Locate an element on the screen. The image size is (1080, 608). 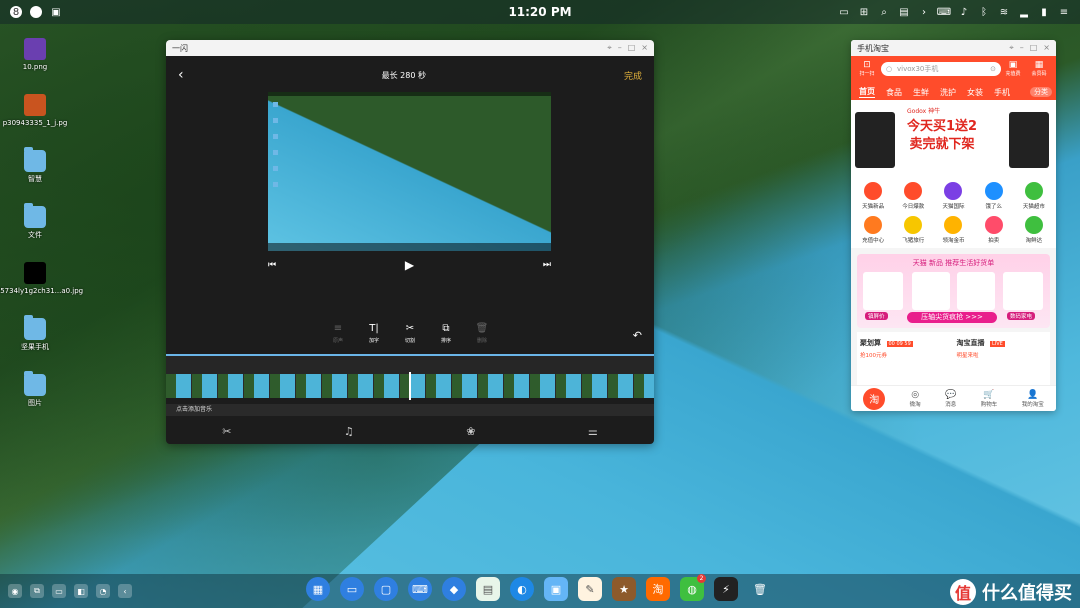
video-preview is located at coordinates (409, 171).